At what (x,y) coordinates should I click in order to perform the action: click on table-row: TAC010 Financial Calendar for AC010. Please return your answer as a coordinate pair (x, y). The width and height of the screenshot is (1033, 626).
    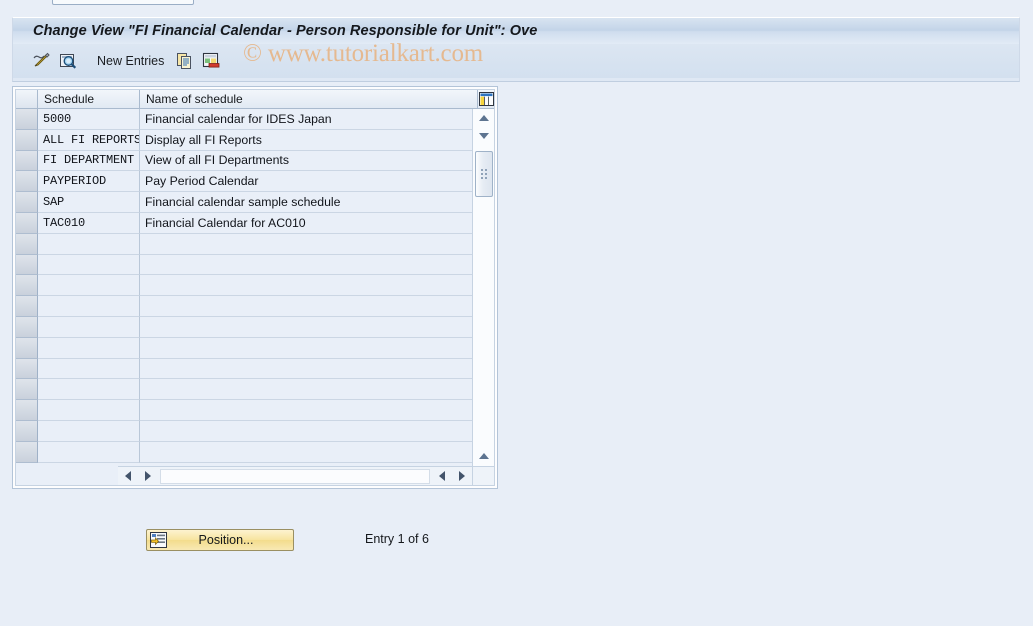
    Looking at the image, I should click on (247, 223).